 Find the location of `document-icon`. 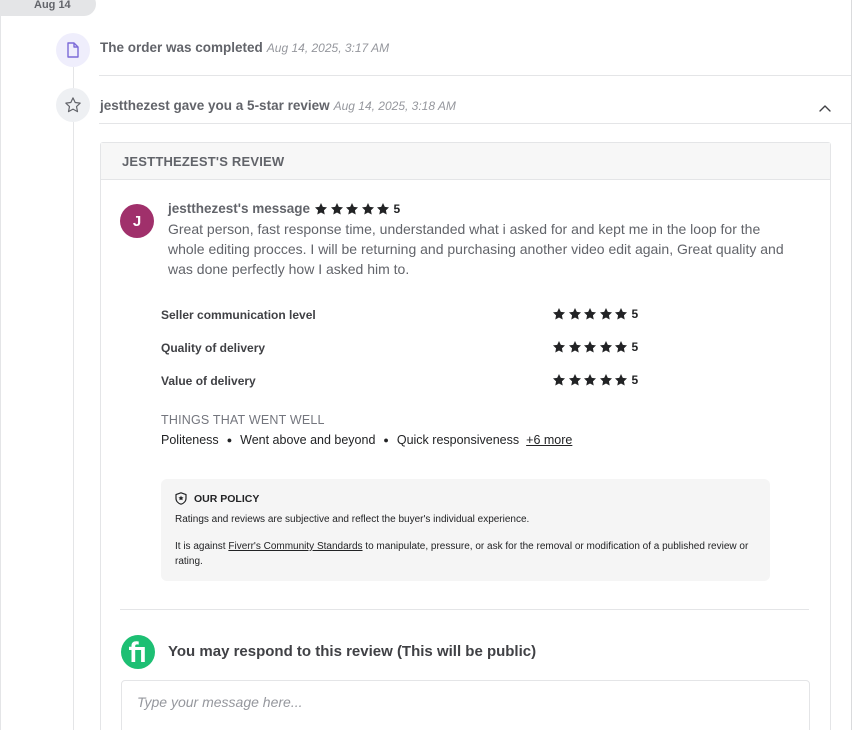

document-icon is located at coordinates (73, 50).